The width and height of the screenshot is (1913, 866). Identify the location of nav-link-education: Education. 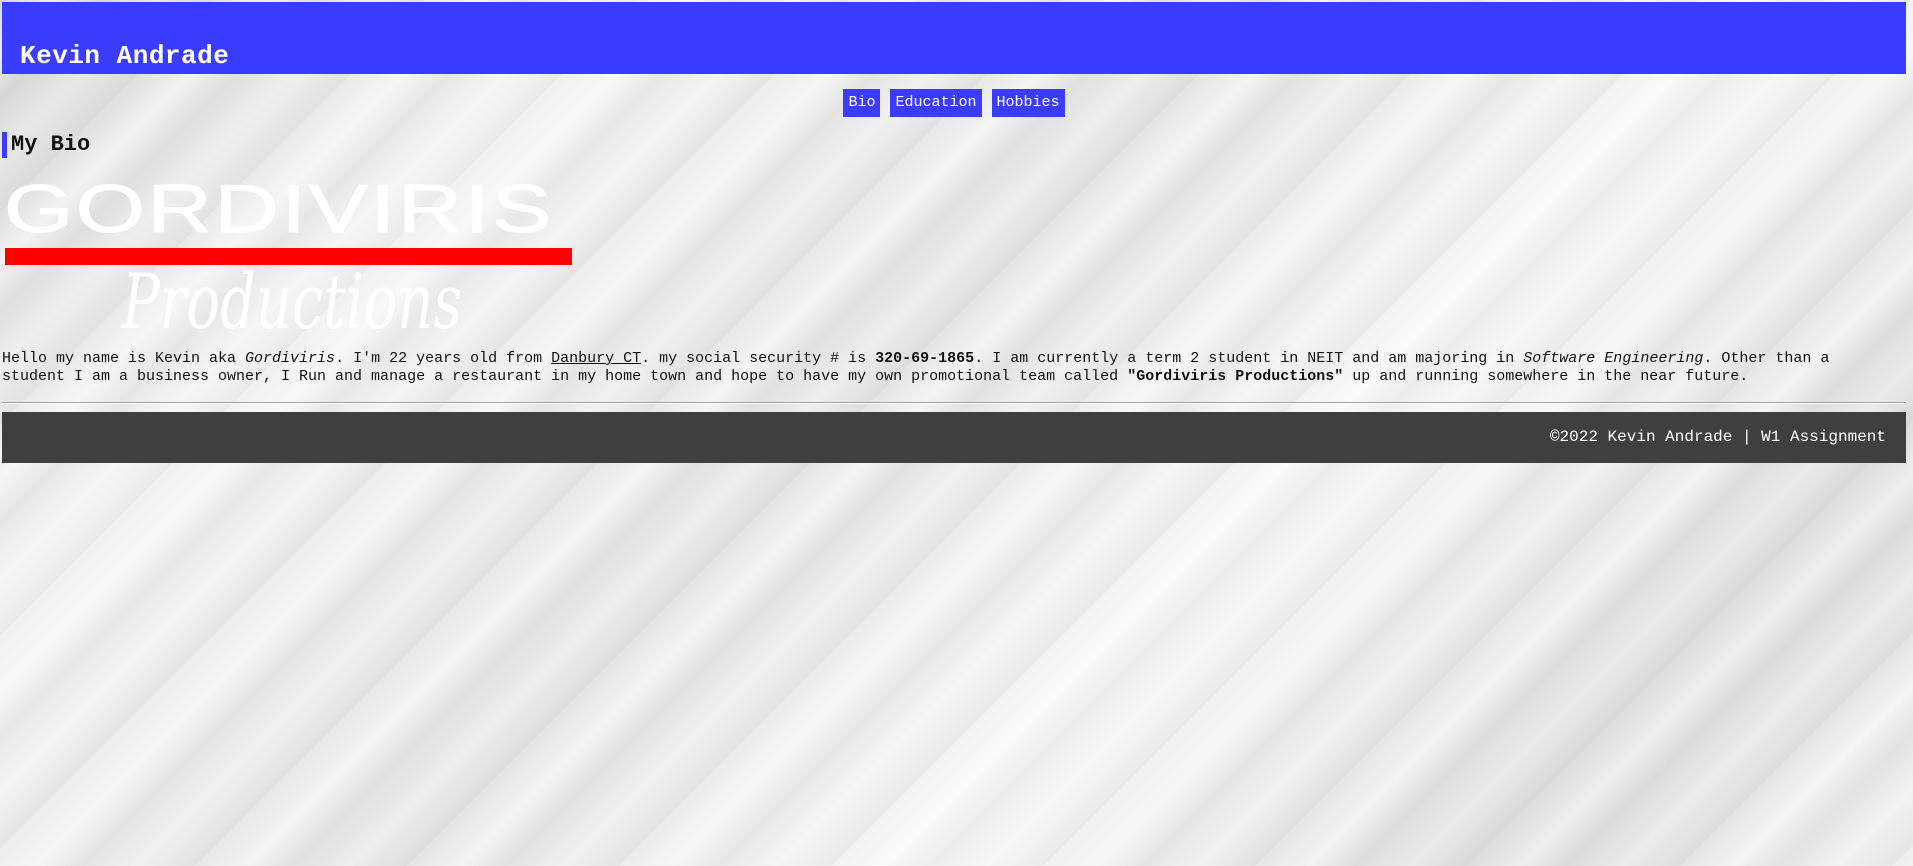
(936, 103).